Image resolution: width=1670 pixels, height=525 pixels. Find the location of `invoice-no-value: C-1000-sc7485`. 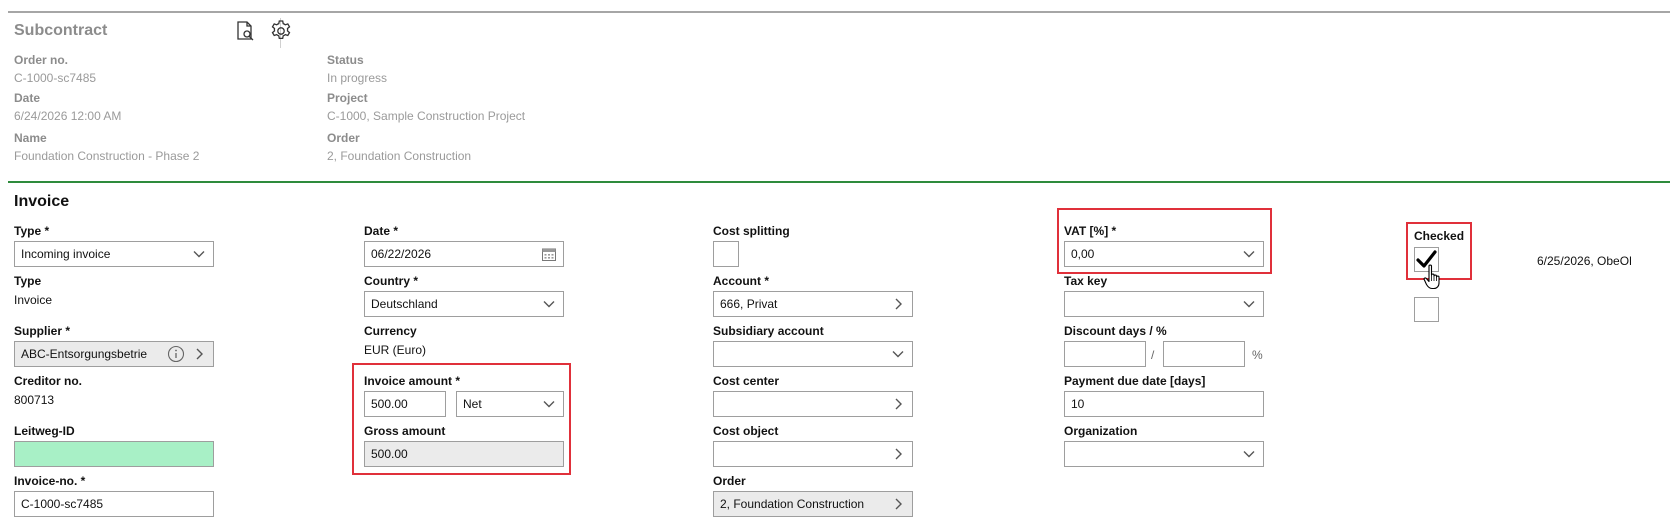

invoice-no-value: C-1000-sc7485 is located at coordinates (62, 504).